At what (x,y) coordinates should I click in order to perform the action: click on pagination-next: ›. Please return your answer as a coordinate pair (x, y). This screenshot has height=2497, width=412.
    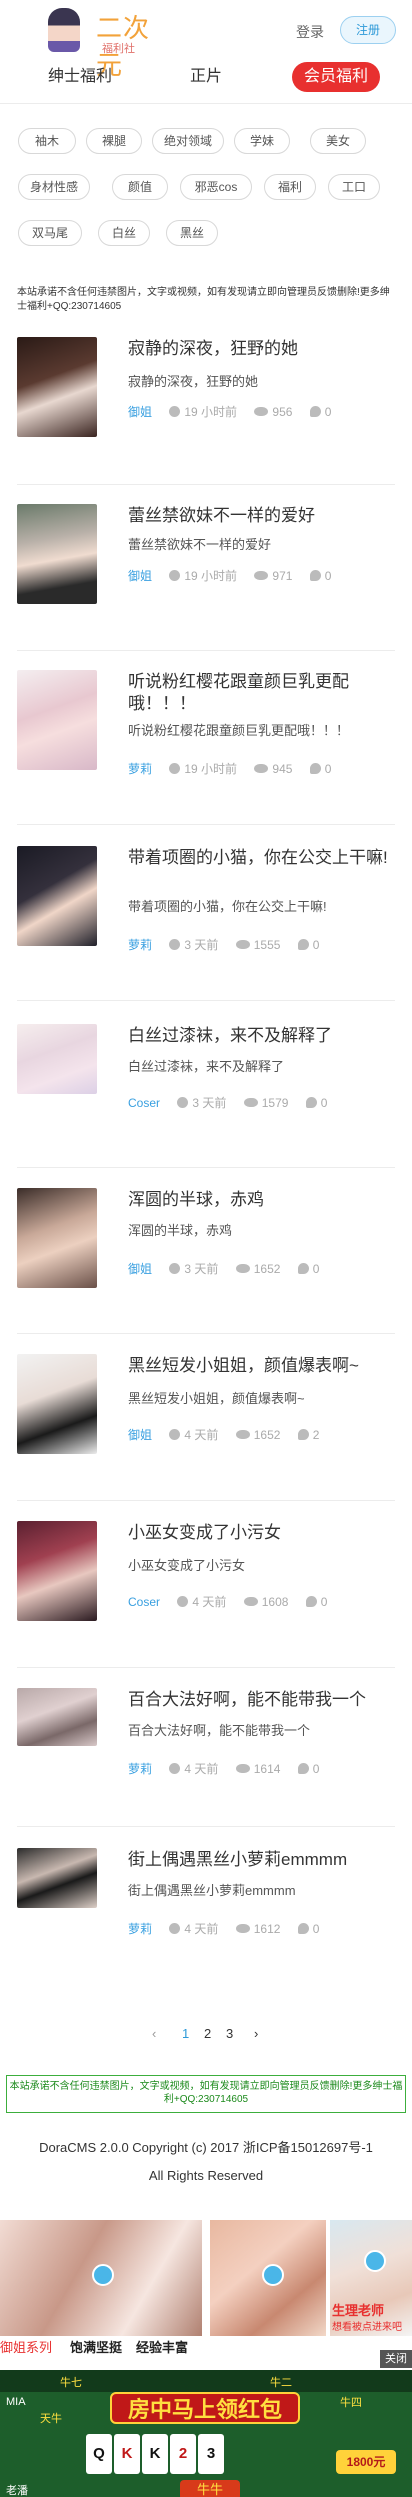
    Looking at the image, I should click on (256, 2033).